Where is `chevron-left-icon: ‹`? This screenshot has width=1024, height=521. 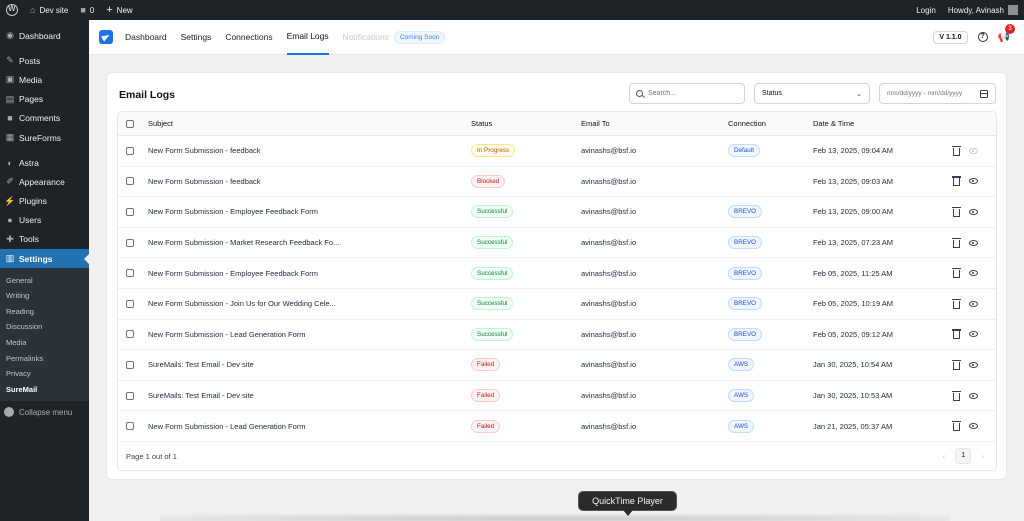 chevron-left-icon: ‹ is located at coordinates (944, 456).